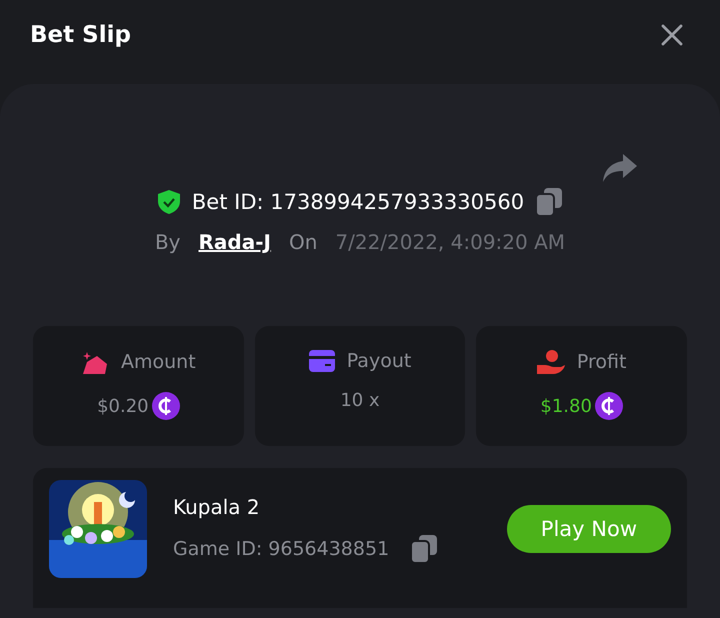 This screenshot has width=720, height=618. I want to click on bet-id: Bet ID: 1738994257933330560, so click(358, 202).